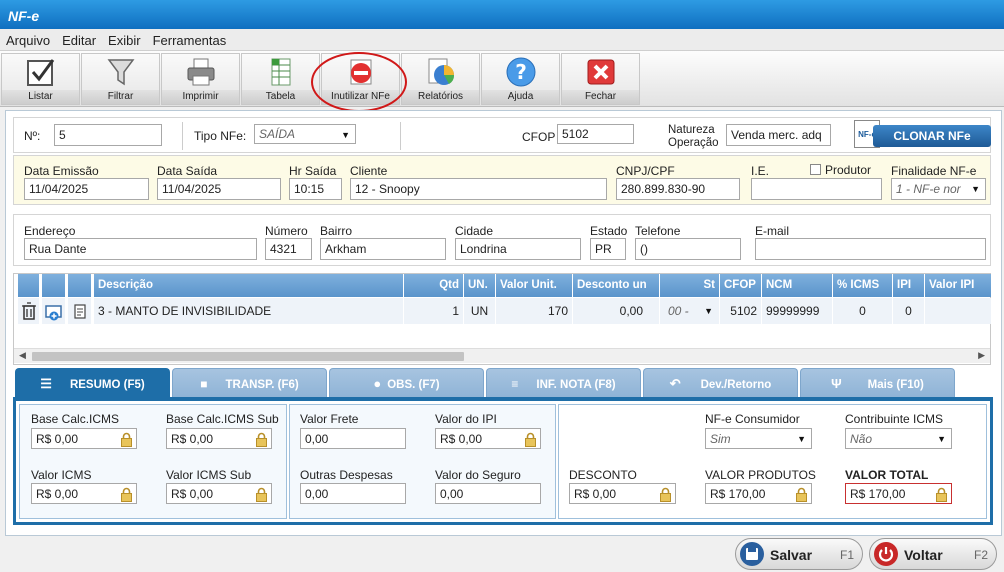 This screenshot has width=1004, height=572. What do you see at coordinates (690, 311) in the screenshot?
I see `cell-st: 00 - ▼` at bounding box center [690, 311].